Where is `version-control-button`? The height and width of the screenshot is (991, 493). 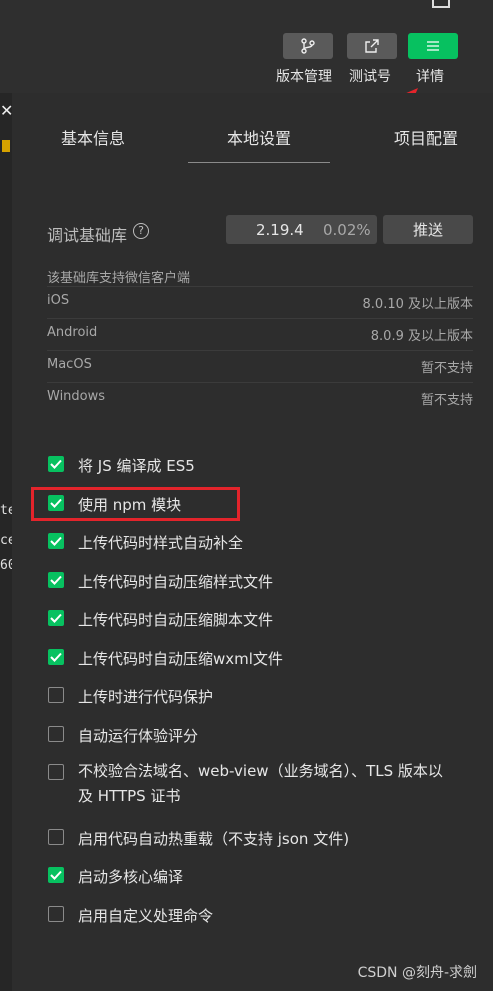
version-control-button is located at coordinates (308, 46).